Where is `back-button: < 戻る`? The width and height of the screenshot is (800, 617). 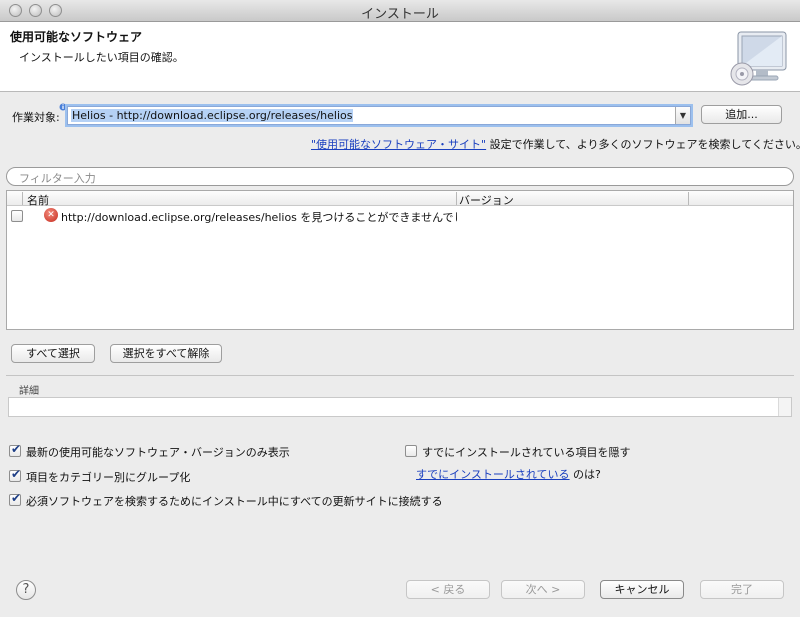
back-button: < 戻る is located at coordinates (448, 589).